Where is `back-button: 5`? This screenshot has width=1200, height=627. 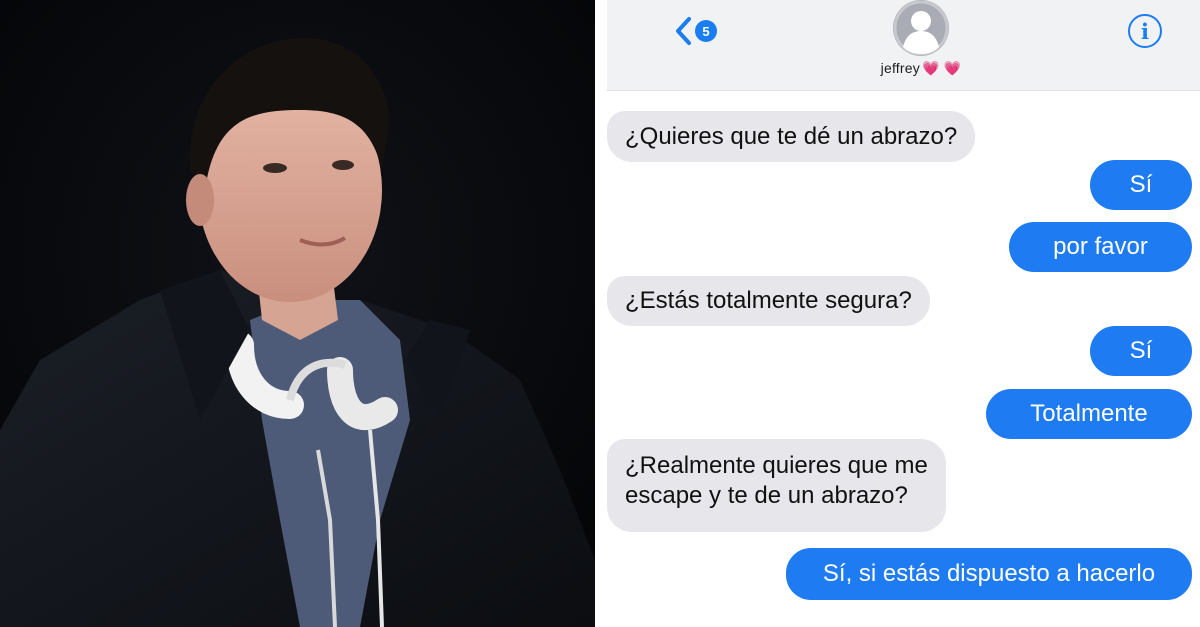
back-button: 5 is located at coordinates (695, 31).